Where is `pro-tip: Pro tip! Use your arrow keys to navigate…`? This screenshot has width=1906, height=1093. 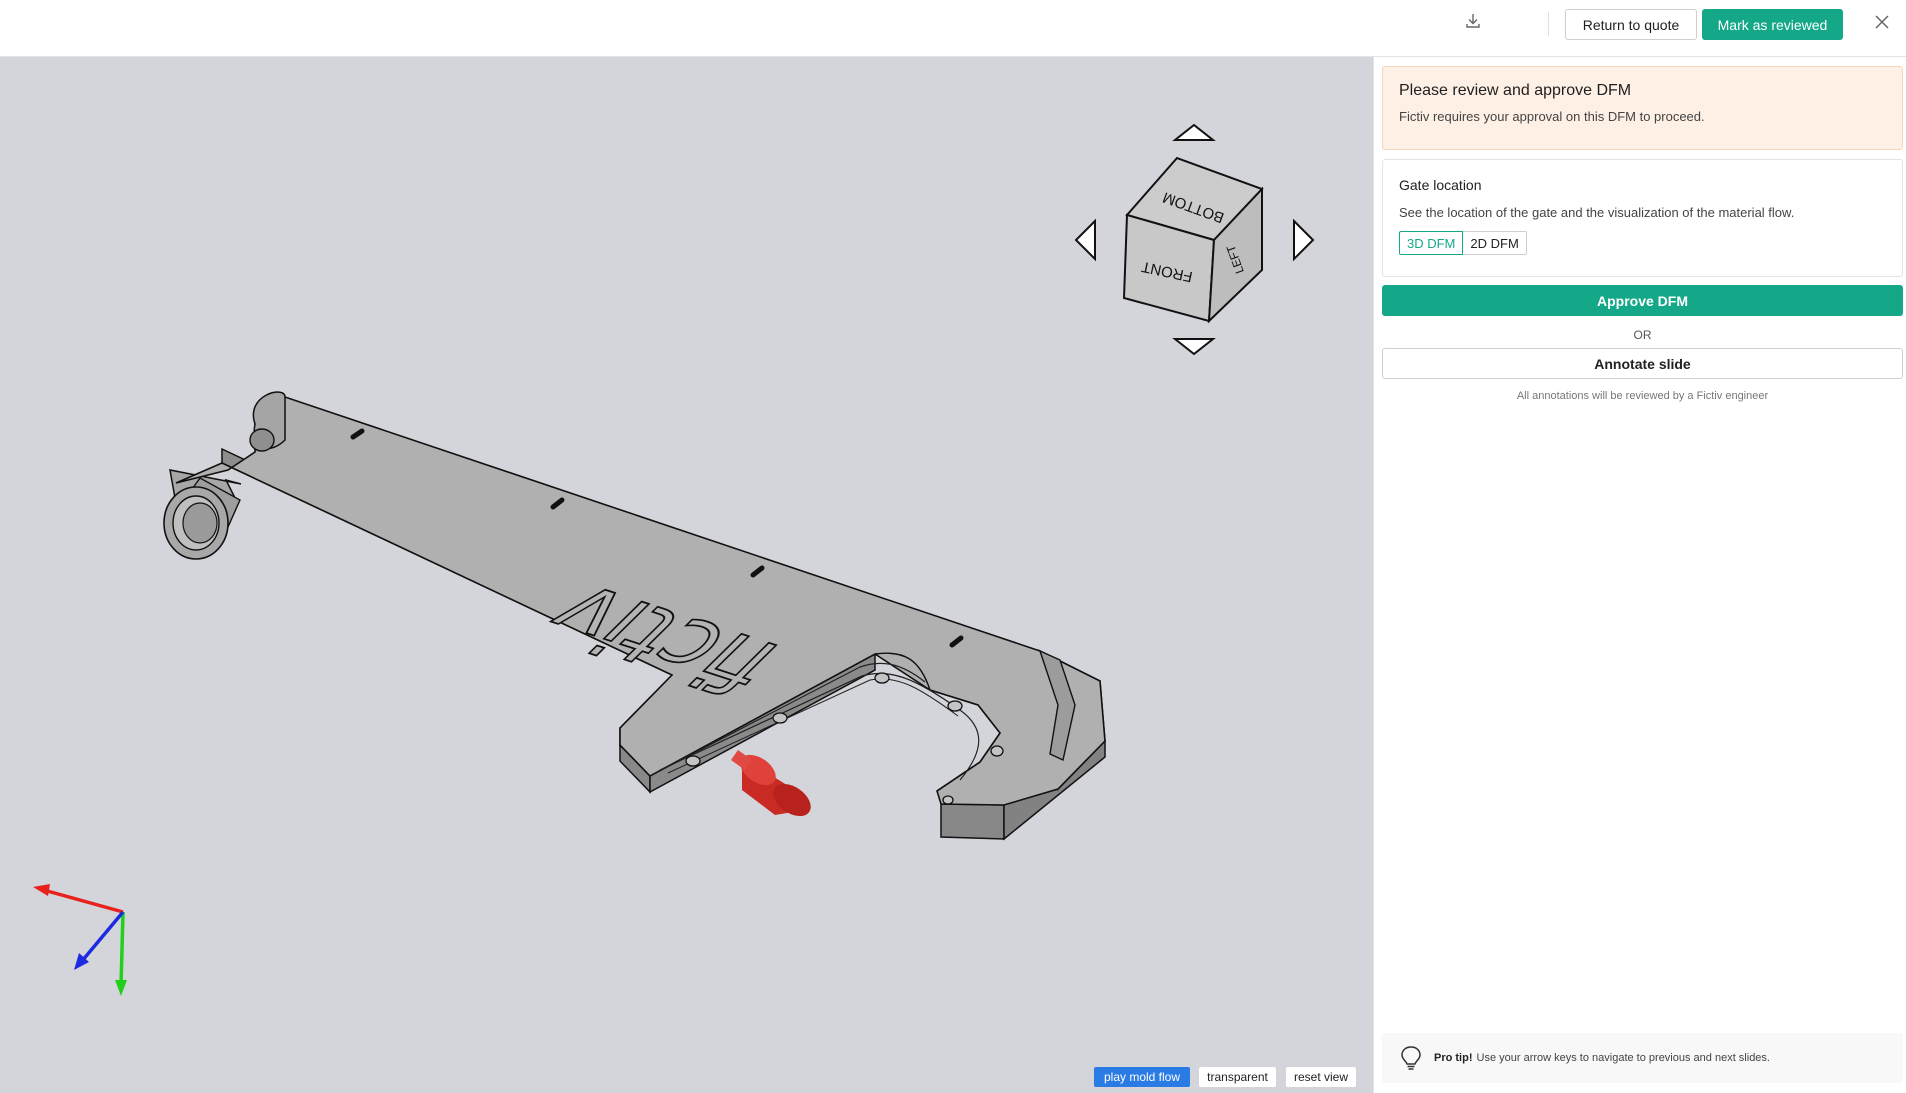
pro-tip: Pro tip! Use your arrow keys to navigate… is located at coordinates (1642, 1058).